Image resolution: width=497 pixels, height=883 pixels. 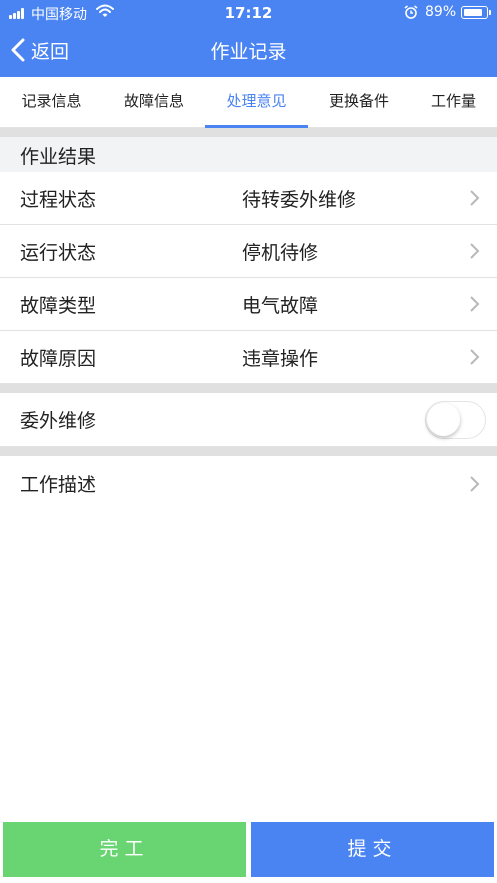 I want to click on row-run-status: 运行状态 停机待修, so click(x=248, y=251).